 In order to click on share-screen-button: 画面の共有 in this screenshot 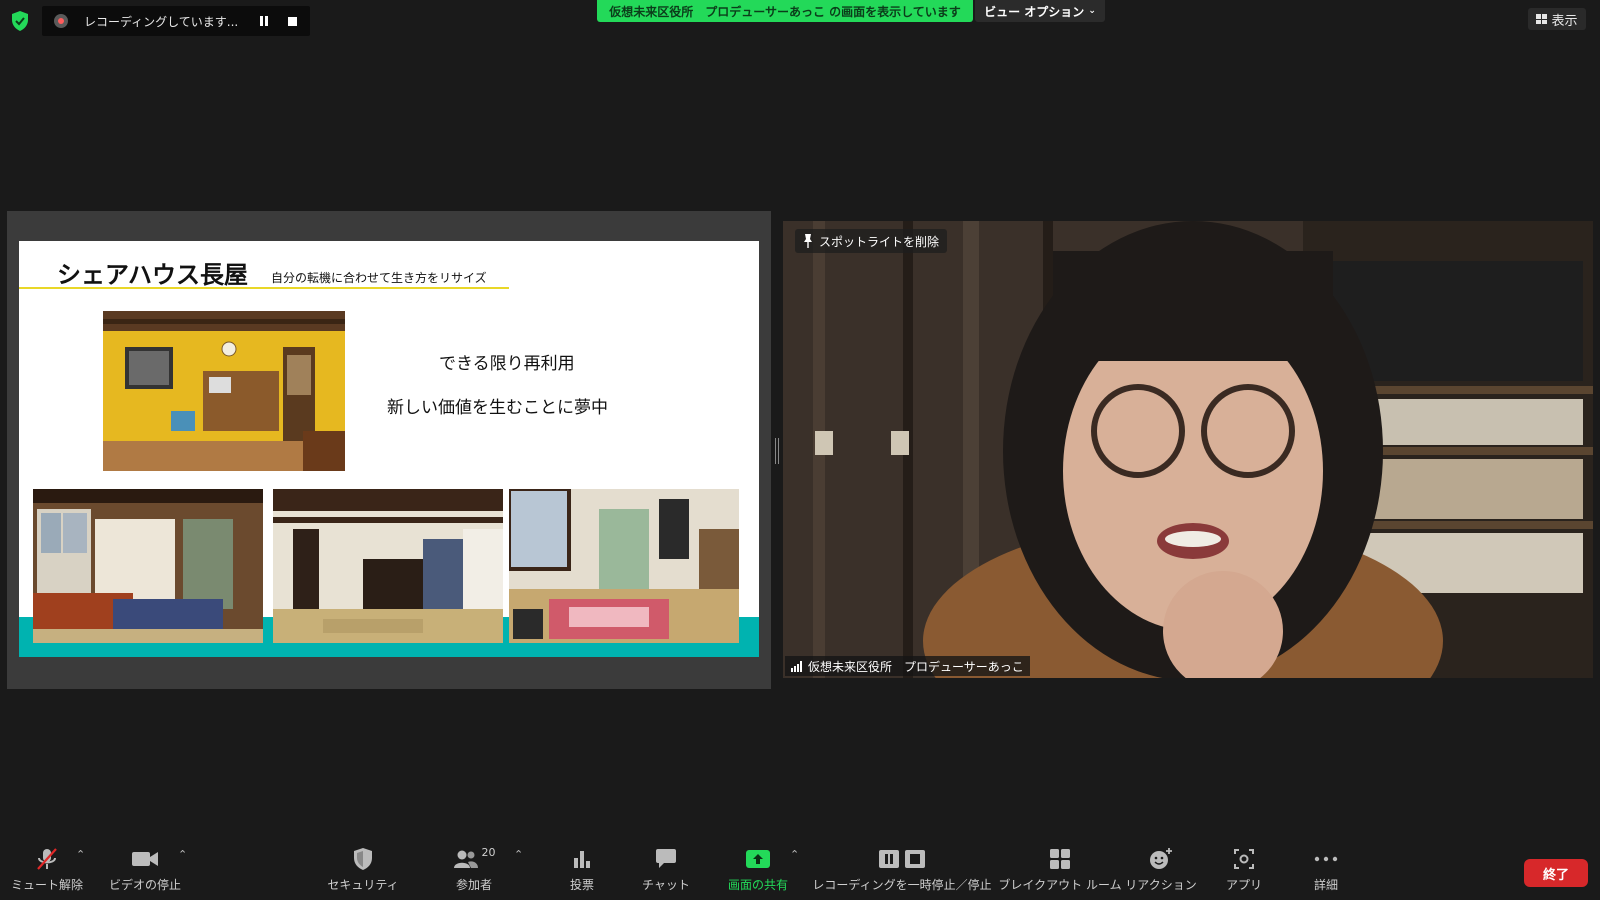, I will do `click(758, 868)`.